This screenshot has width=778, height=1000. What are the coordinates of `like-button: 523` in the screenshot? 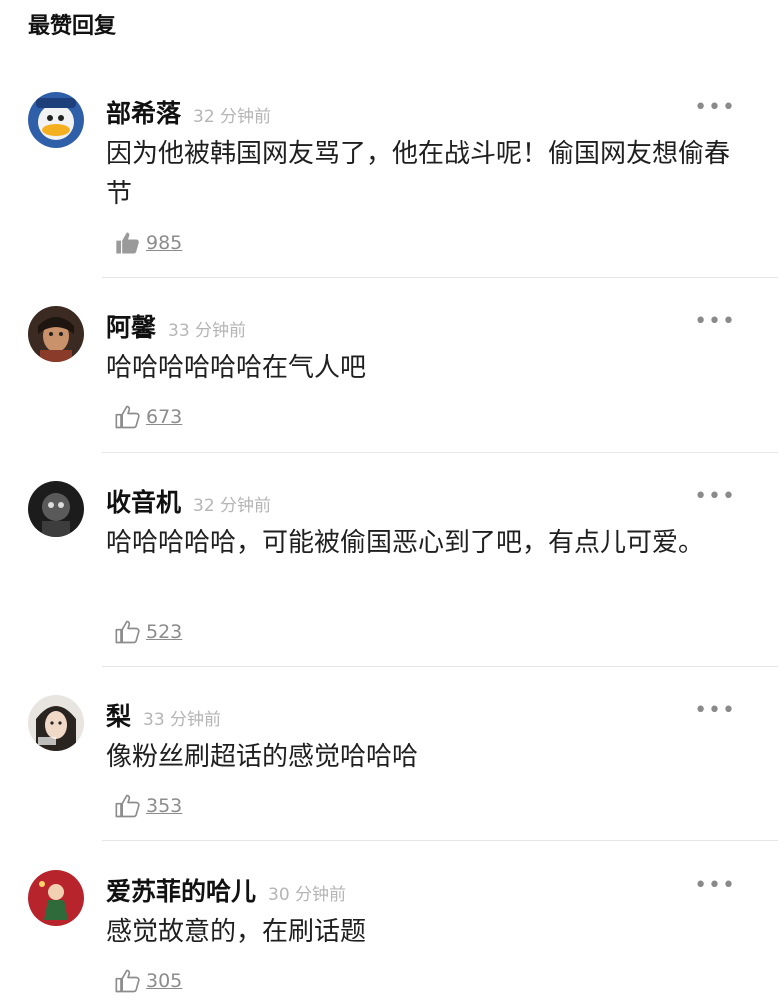 It's located at (148, 632).